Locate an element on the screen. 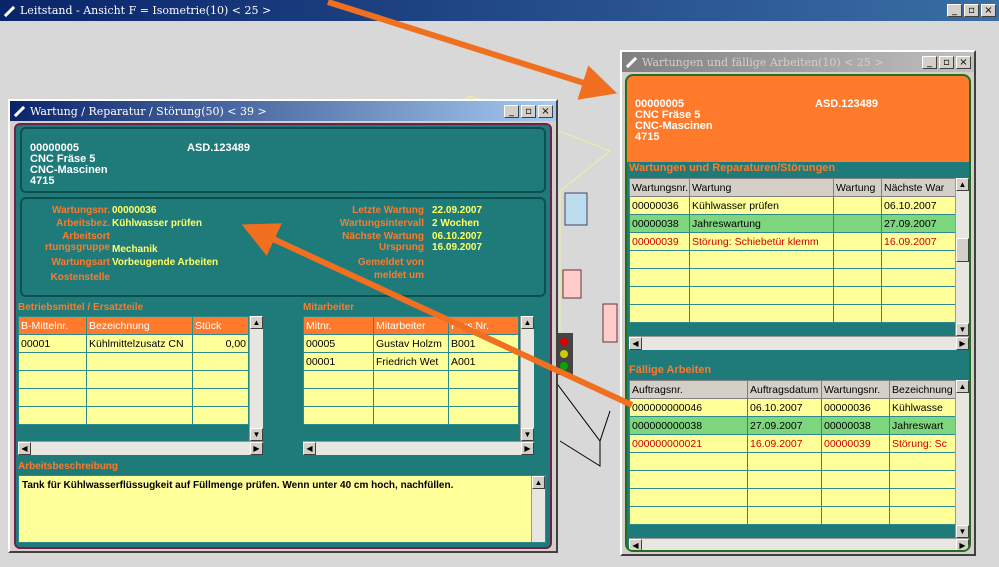 The image size is (999, 567). column-header: B-Mittelnr. is located at coordinates (52, 325).